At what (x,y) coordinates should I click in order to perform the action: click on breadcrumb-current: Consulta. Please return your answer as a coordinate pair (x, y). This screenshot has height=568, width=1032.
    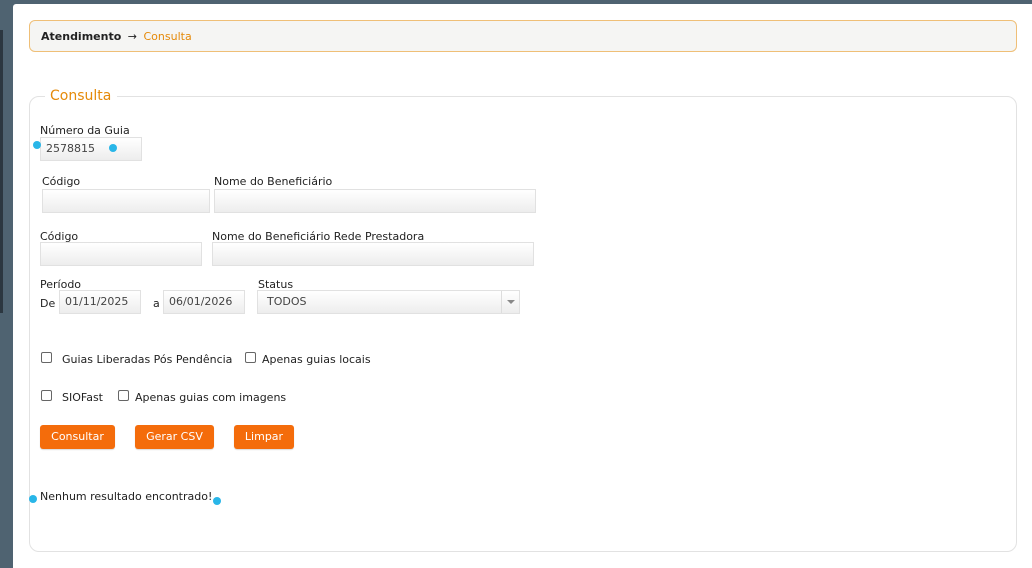
    Looking at the image, I should click on (167, 36).